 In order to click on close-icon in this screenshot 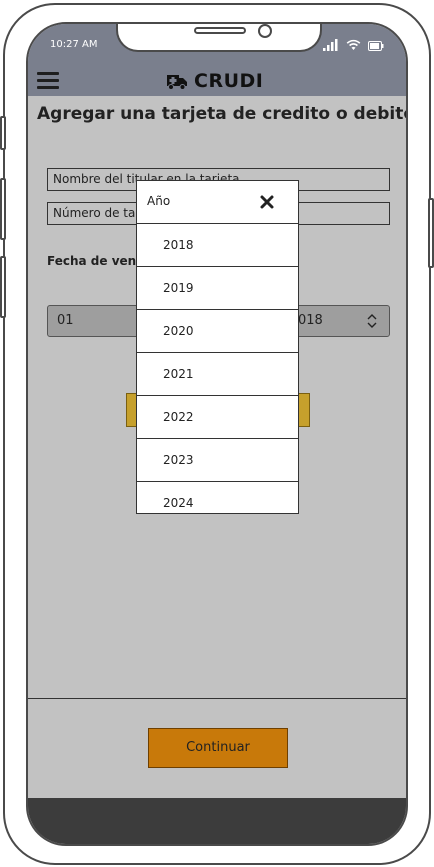, I will do `click(267, 202)`.